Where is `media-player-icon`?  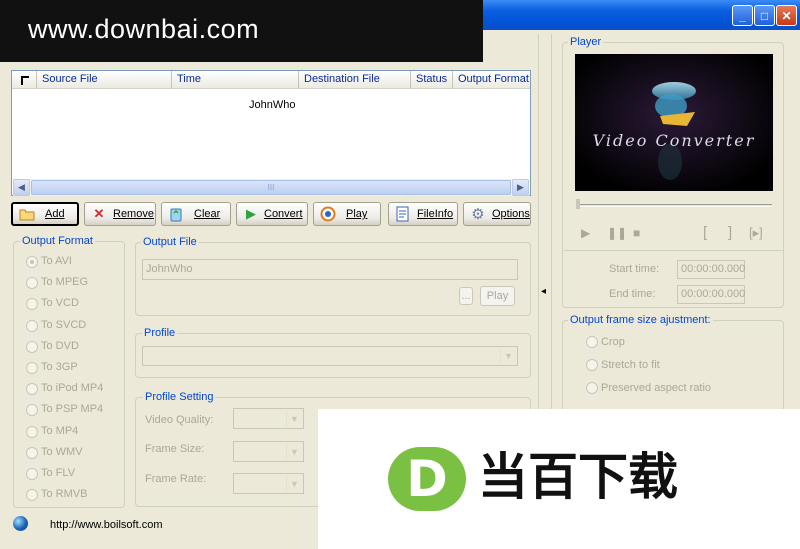 media-player-icon is located at coordinates (328, 214).